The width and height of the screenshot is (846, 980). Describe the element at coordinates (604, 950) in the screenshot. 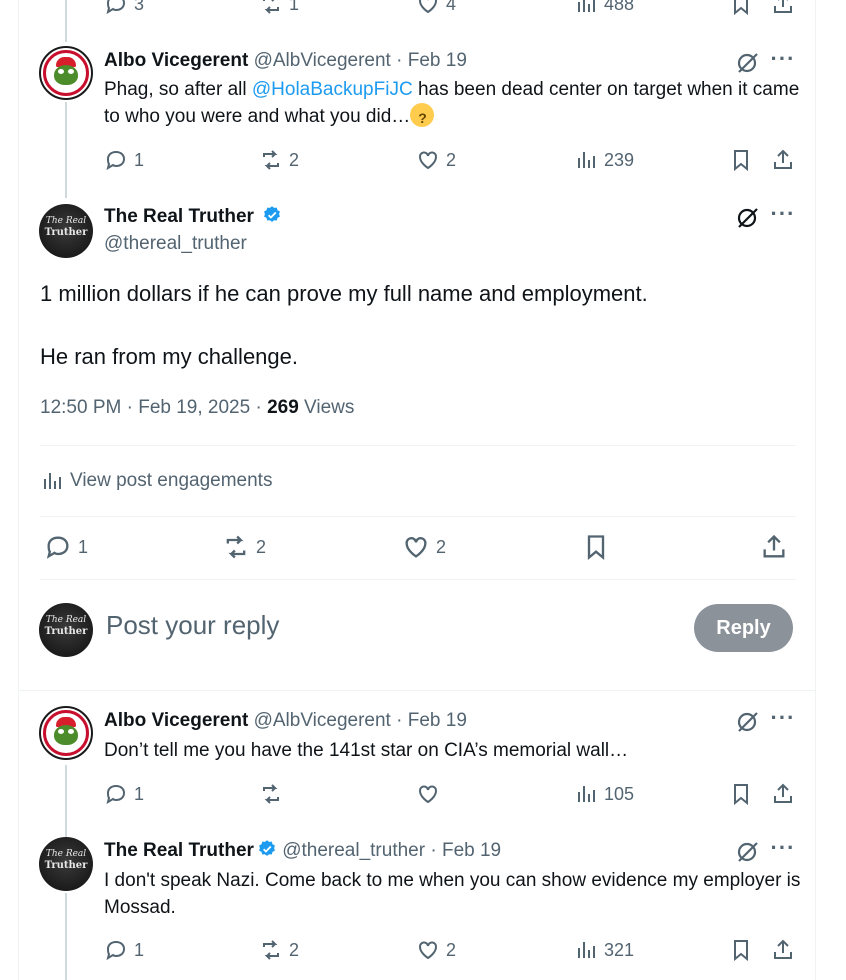

I see `views-action: 321` at that location.